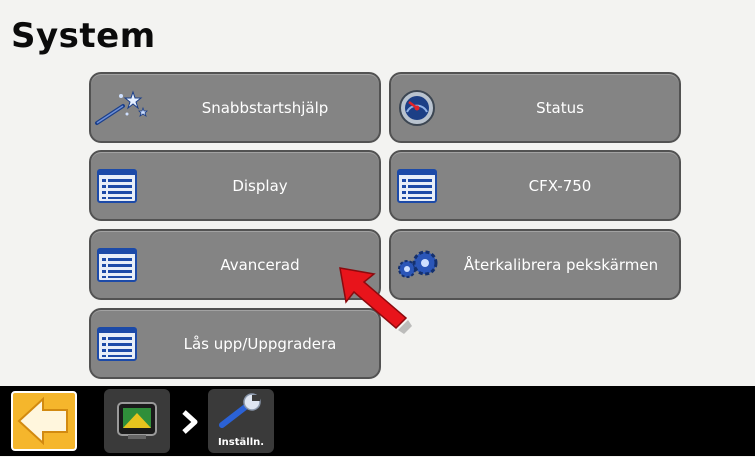  I want to click on display-button: Display, so click(235, 185).